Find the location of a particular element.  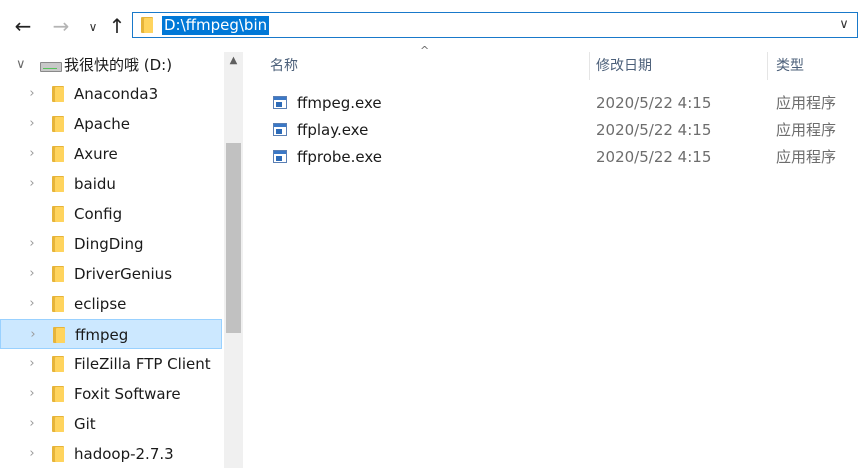

tree-item-folder: › Anaconda3 is located at coordinates (111, 94).